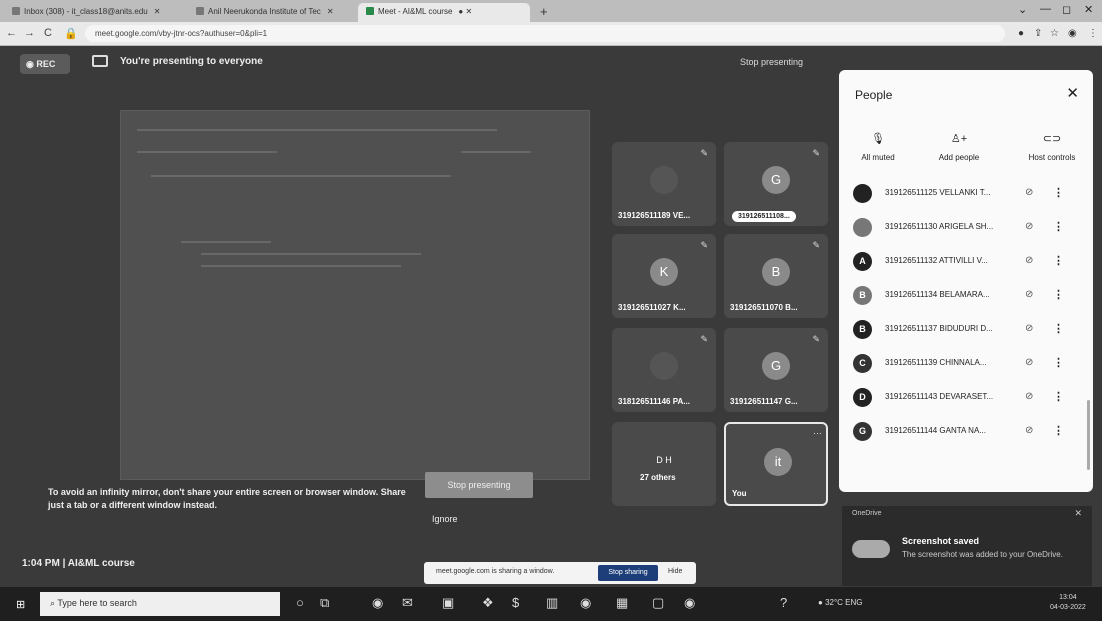 The height and width of the screenshot is (621, 1102). What do you see at coordinates (771, 62) in the screenshot?
I see `stop-presenting-link: Stop presenting` at bounding box center [771, 62].